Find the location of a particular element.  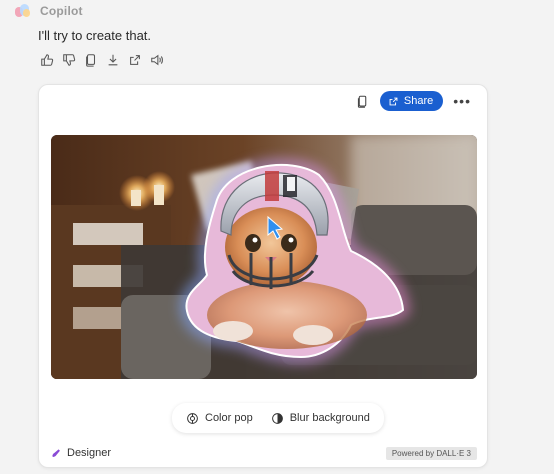

designer-label: Designer is located at coordinates (89, 453).